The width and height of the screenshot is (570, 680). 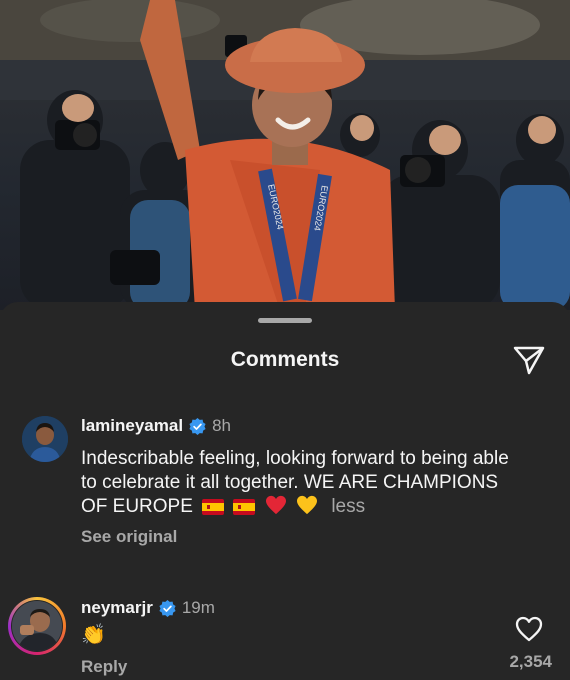 What do you see at coordinates (93, 635) in the screenshot?
I see `clapping-hands-emoji: 👏` at bounding box center [93, 635].